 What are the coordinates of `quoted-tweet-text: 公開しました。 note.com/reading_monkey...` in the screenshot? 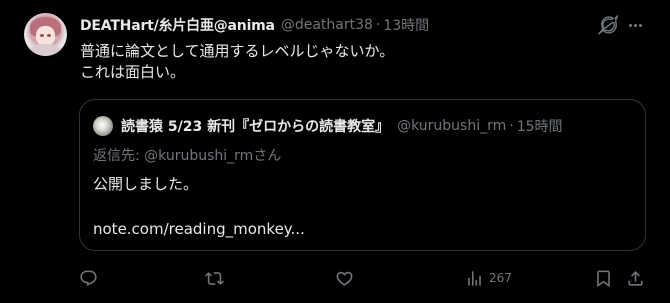 It's located at (199, 207).